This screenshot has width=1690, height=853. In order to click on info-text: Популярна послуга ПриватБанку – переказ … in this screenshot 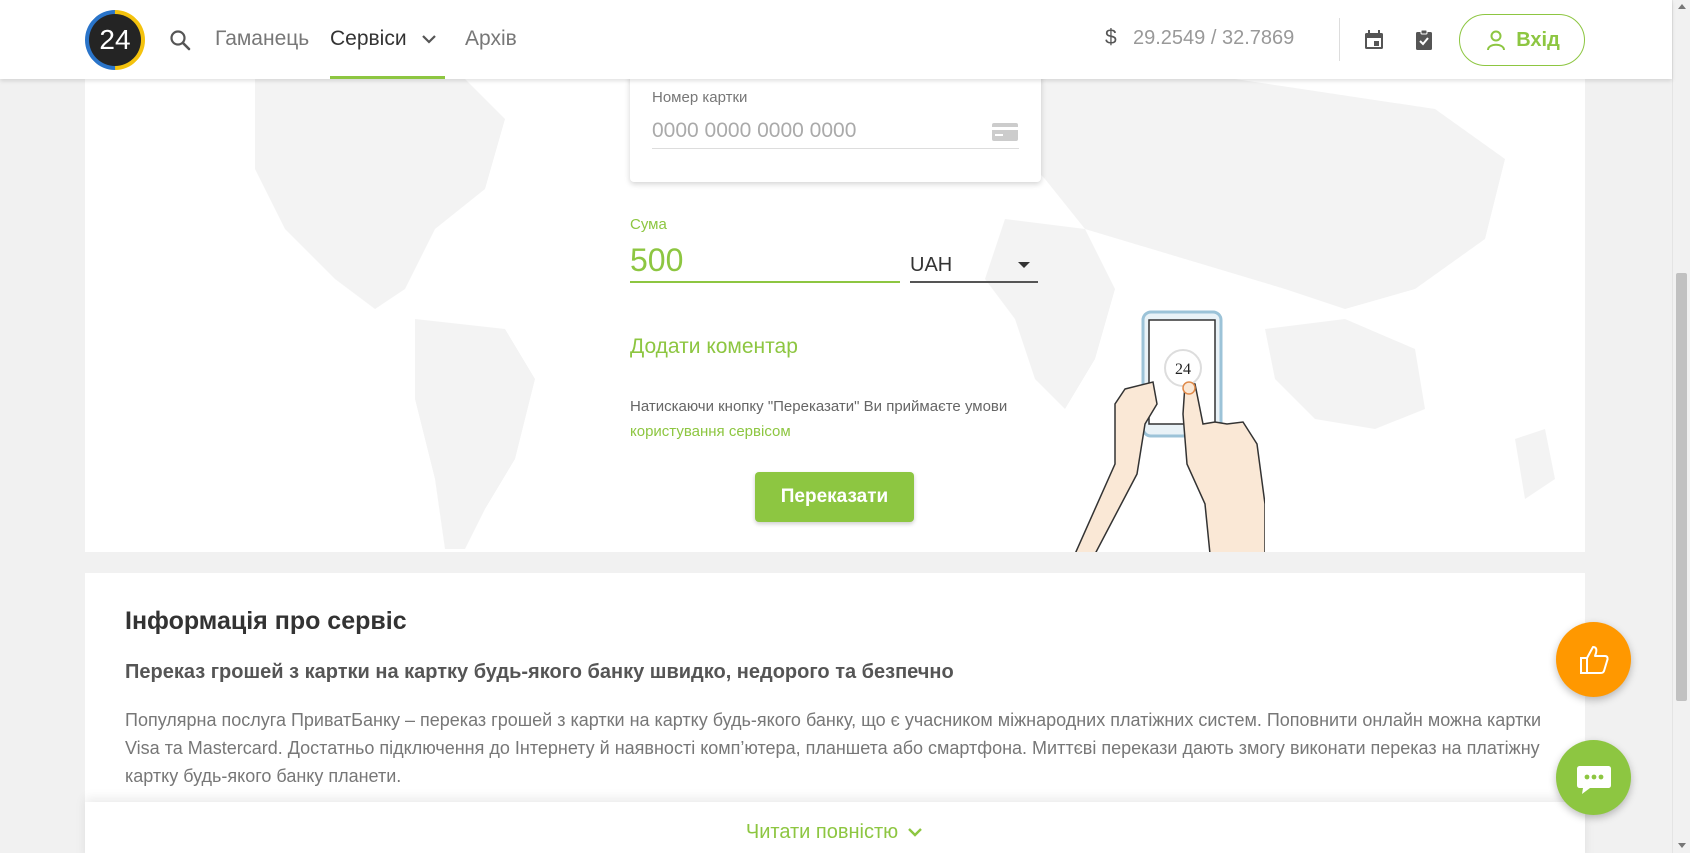, I will do `click(833, 748)`.